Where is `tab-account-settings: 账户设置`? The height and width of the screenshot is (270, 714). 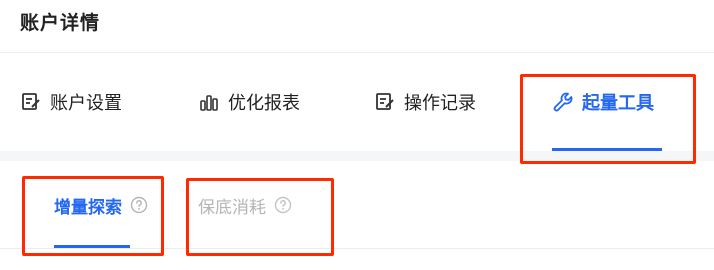 tab-account-settings: 账户设置 is located at coordinates (71, 102).